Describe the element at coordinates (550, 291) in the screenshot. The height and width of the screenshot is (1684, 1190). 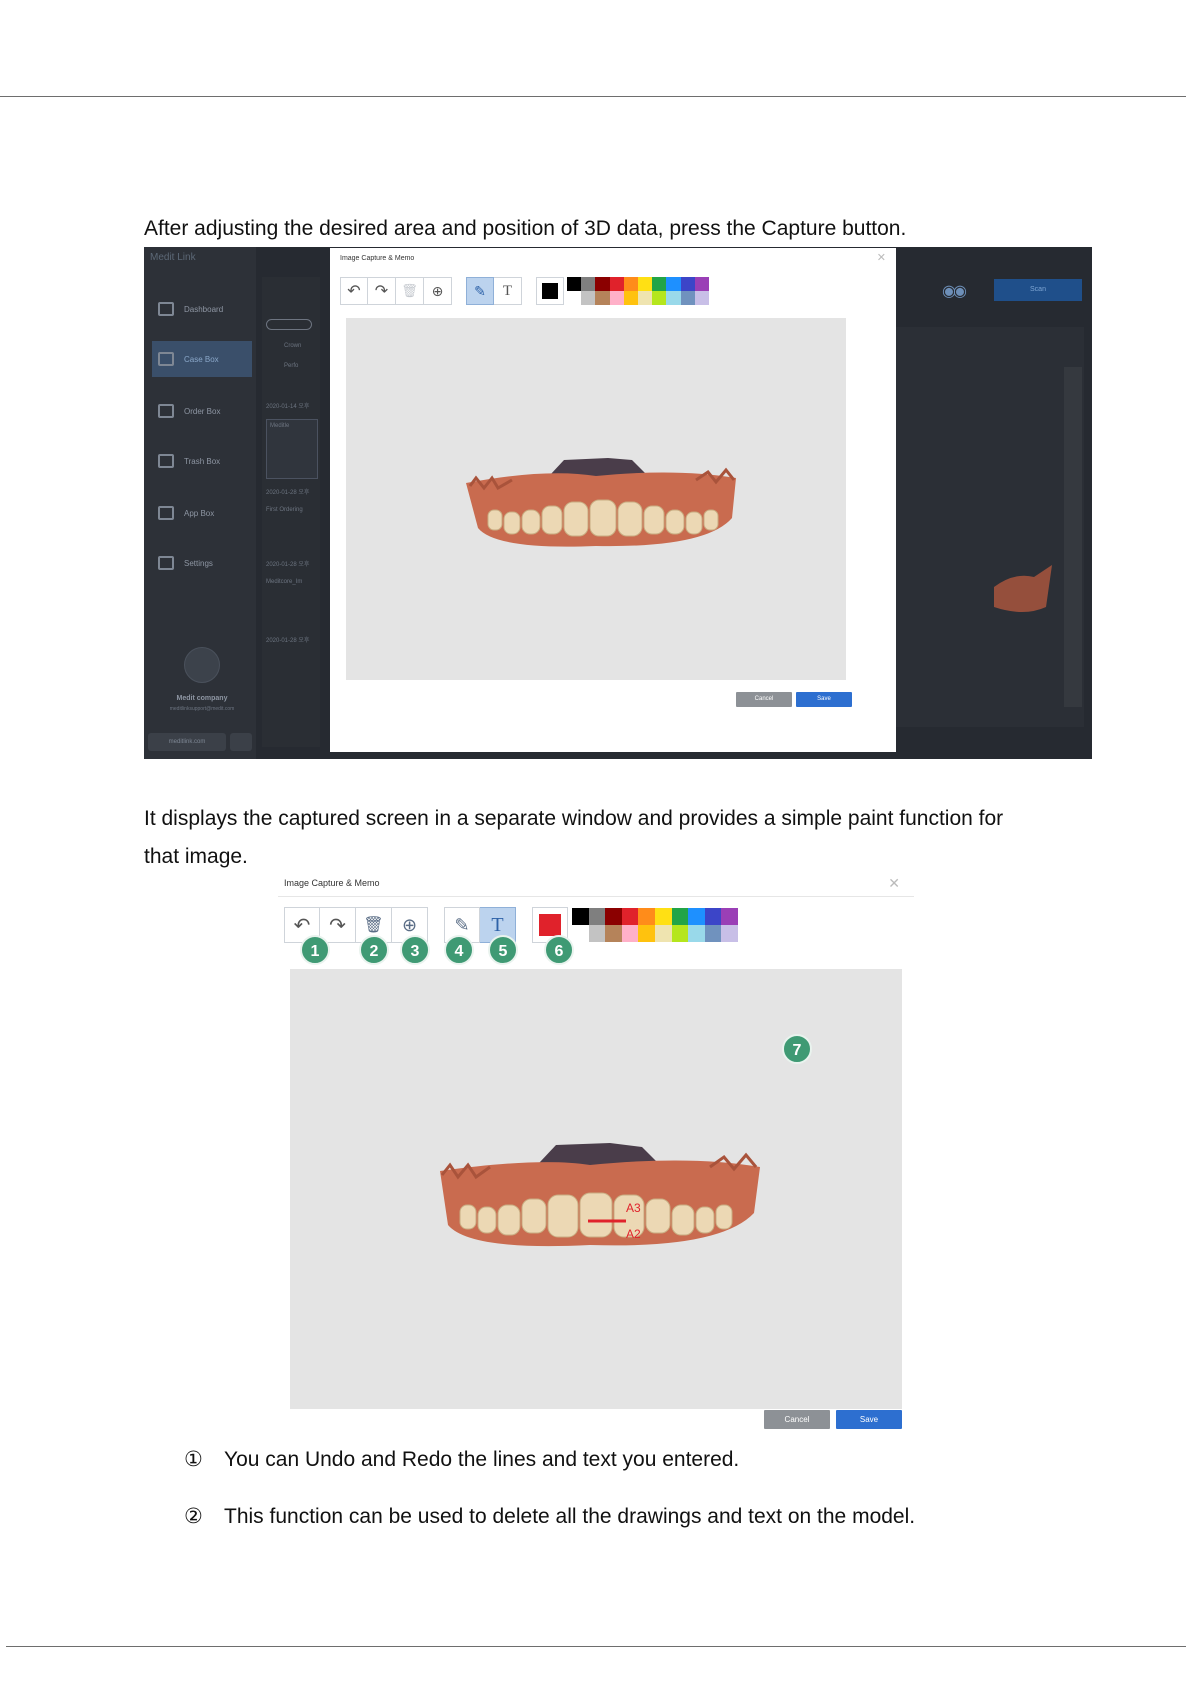
I see `current-color` at that location.